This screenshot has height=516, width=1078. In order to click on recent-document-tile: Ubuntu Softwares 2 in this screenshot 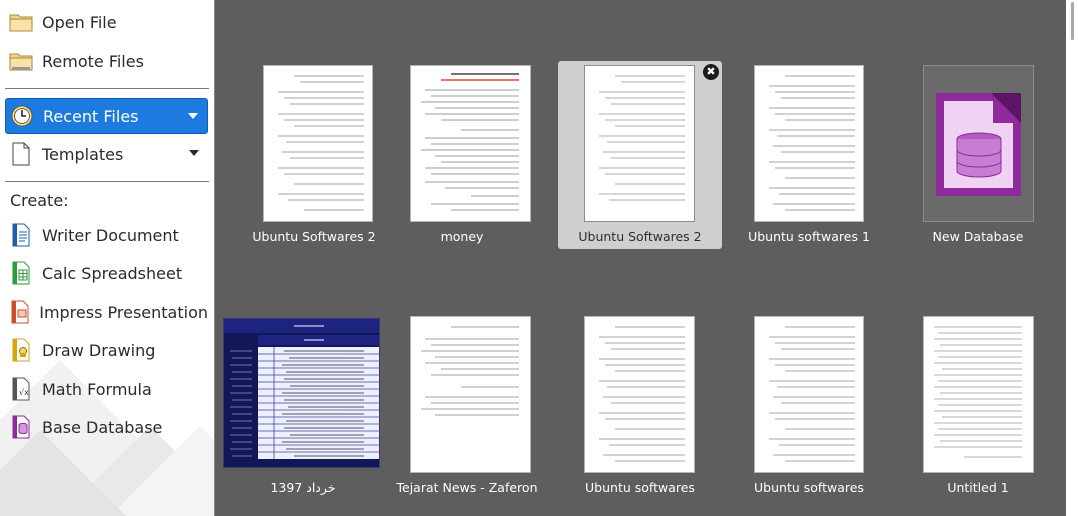, I will do `click(314, 155)`.